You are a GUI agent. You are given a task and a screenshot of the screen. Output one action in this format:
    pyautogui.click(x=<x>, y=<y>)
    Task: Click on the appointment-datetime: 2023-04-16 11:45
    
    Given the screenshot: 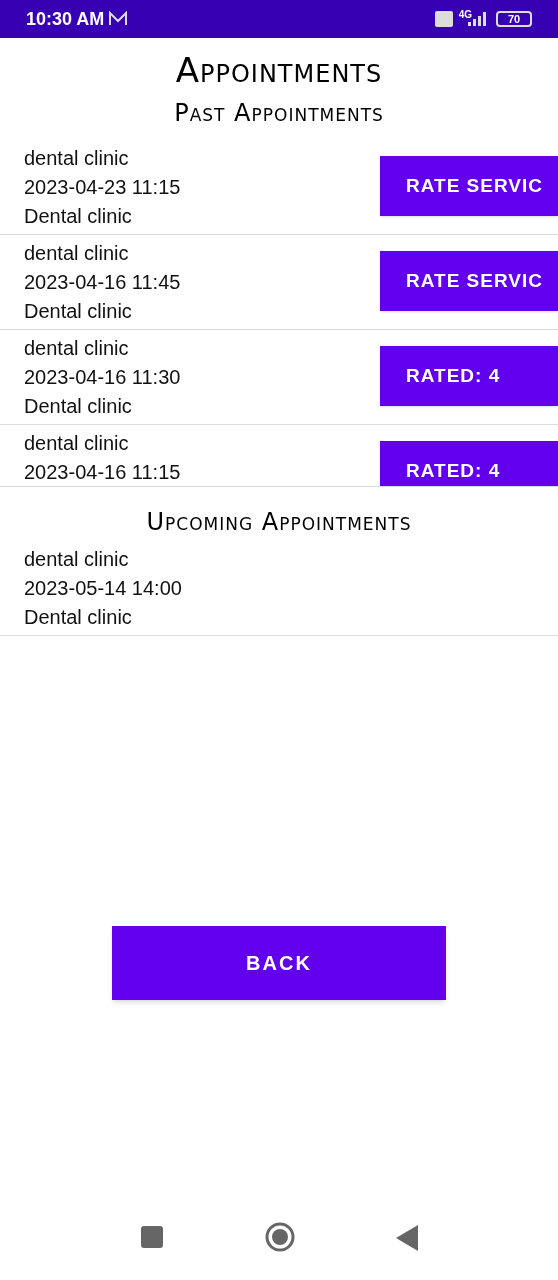 What is the action you would take?
    pyautogui.click(x=102, y=282)
    